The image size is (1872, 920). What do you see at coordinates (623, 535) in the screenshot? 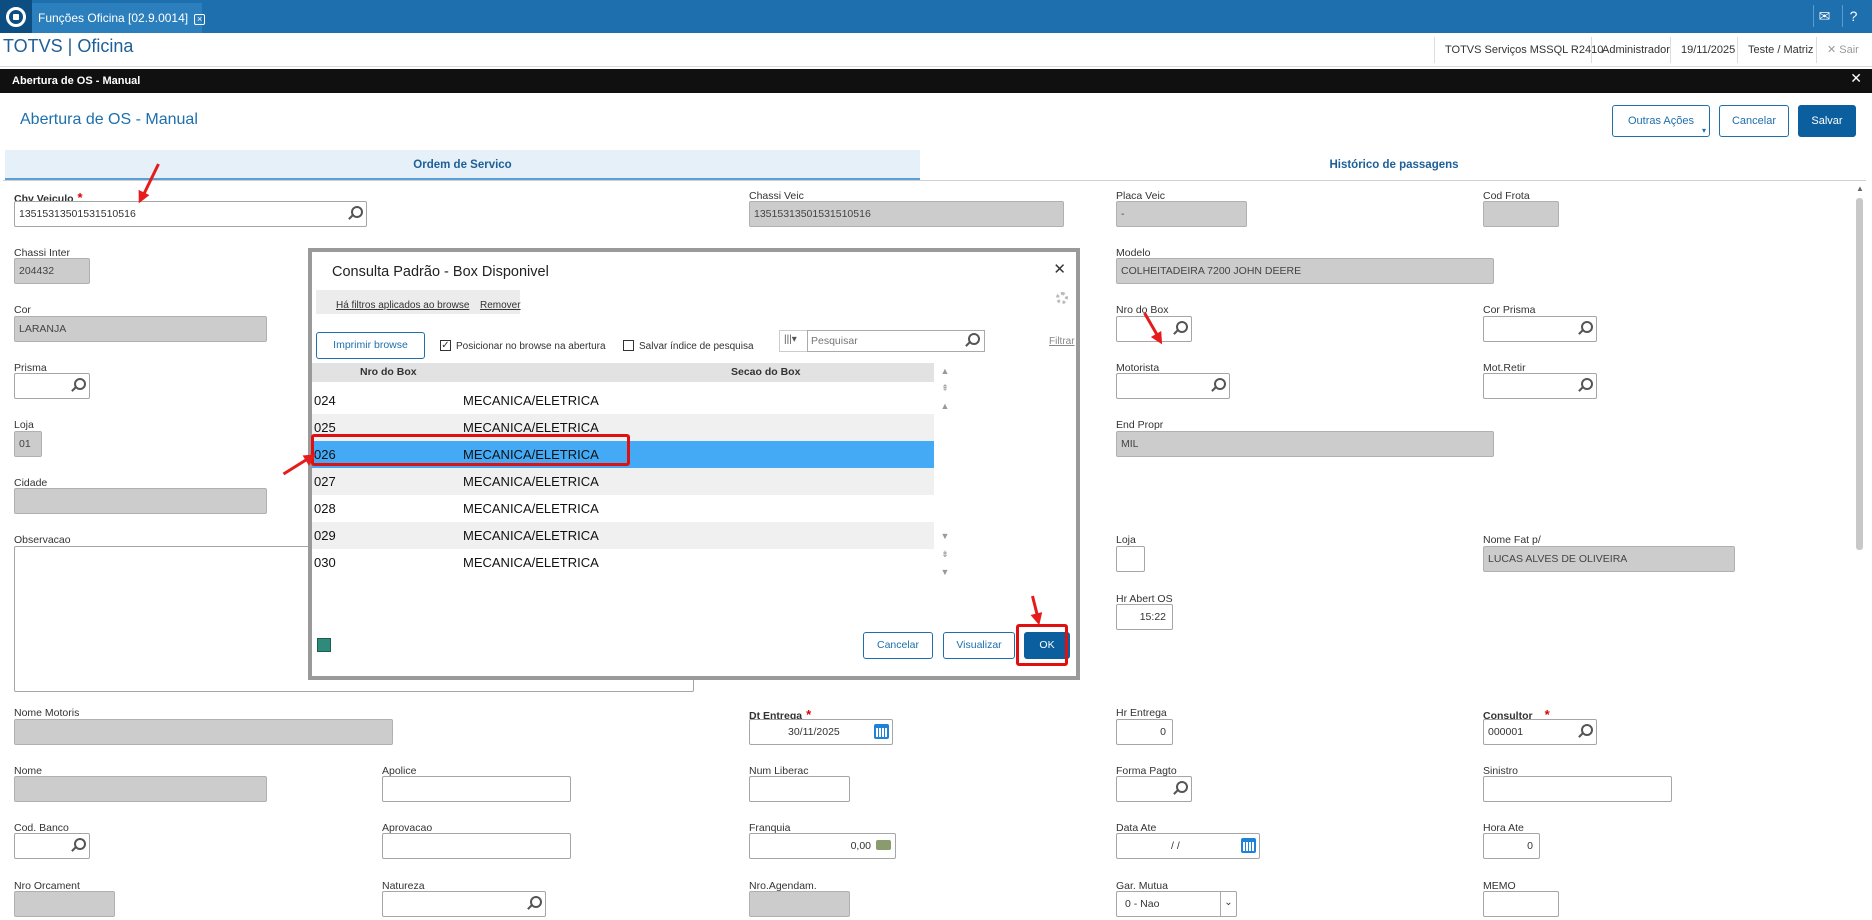
I see `table-row: 029 MECANICA/ELETRICA` at bounding box center [623, 535].